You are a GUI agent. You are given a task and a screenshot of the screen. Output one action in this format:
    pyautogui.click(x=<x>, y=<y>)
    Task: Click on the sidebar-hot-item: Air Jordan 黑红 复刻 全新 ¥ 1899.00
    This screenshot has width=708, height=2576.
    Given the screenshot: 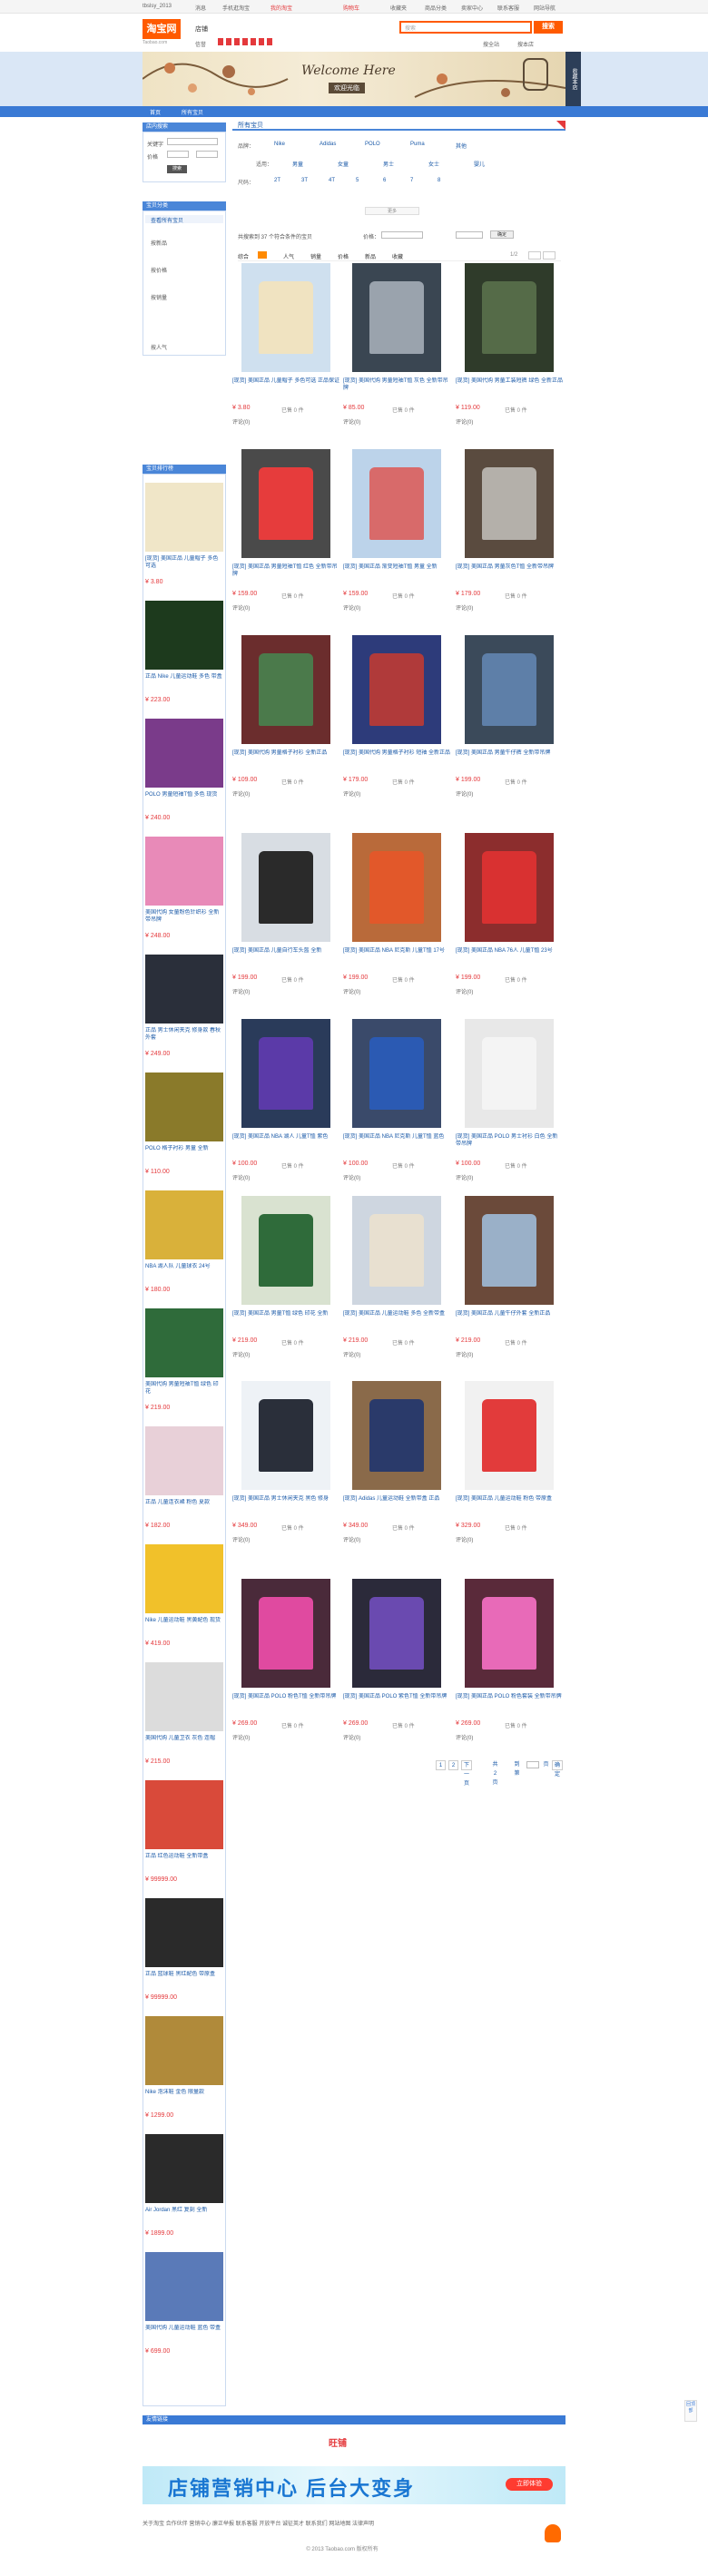 What is the action you would take?
    pyautogui.click(x=184, y=2188)
    